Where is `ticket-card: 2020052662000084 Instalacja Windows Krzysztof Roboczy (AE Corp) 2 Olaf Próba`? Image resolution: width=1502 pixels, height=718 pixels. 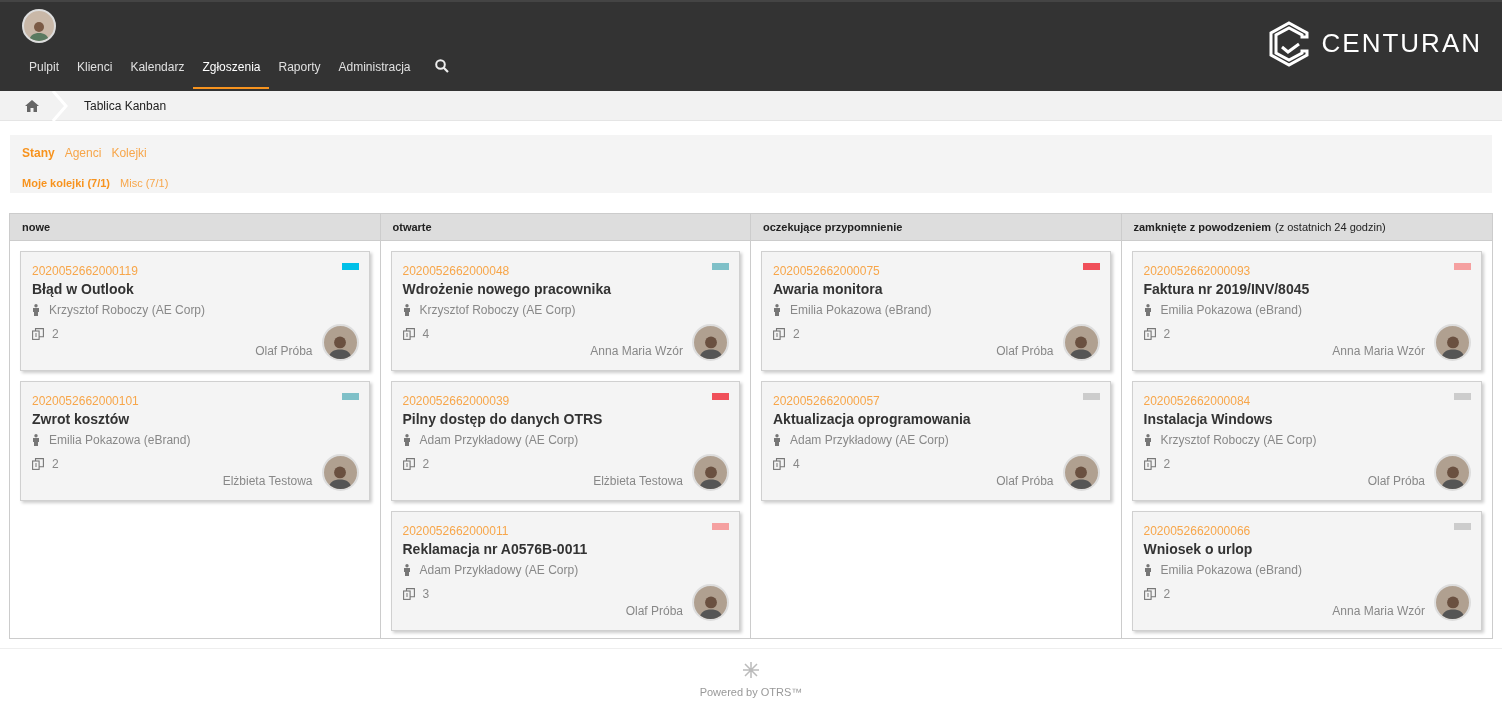
ticket-card: 2020052662000084 Instalacja Windows Krzysztof Roboczy (AE Corp) 2 Olaf Próba is located at coordinates (1306, 441).